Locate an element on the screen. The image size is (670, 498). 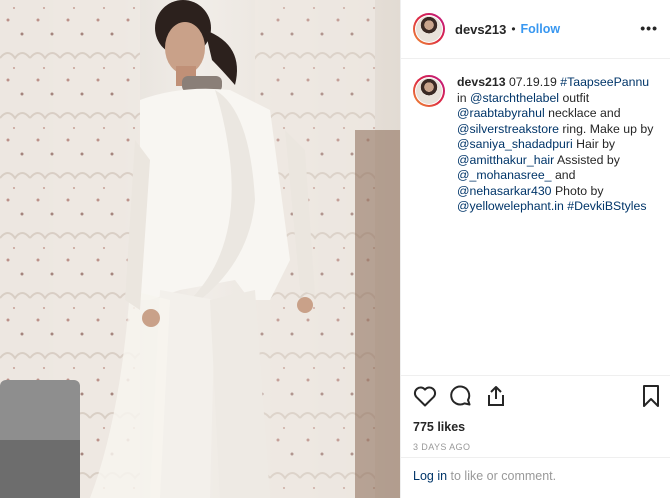
caption-fragment: Photo by is located at coordinates (577, 190).